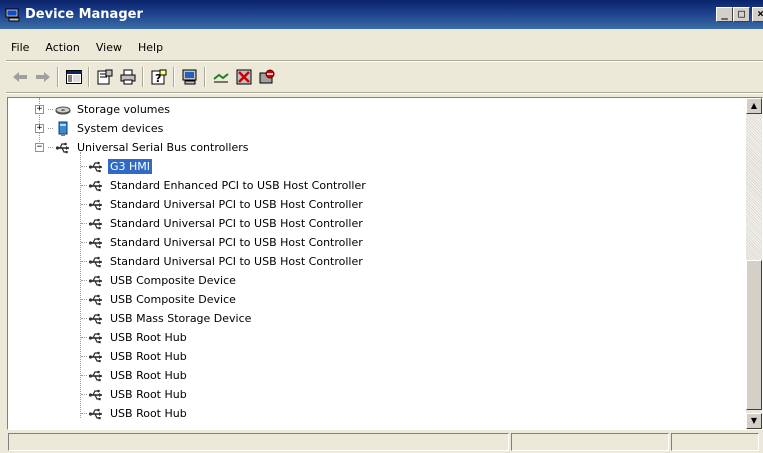 The width and height of the screenshot is (763, 453). What do you see at coordinates (754, 335) in the screenshot?
I see `scroll-thumb` at bounding box center [754, 335].